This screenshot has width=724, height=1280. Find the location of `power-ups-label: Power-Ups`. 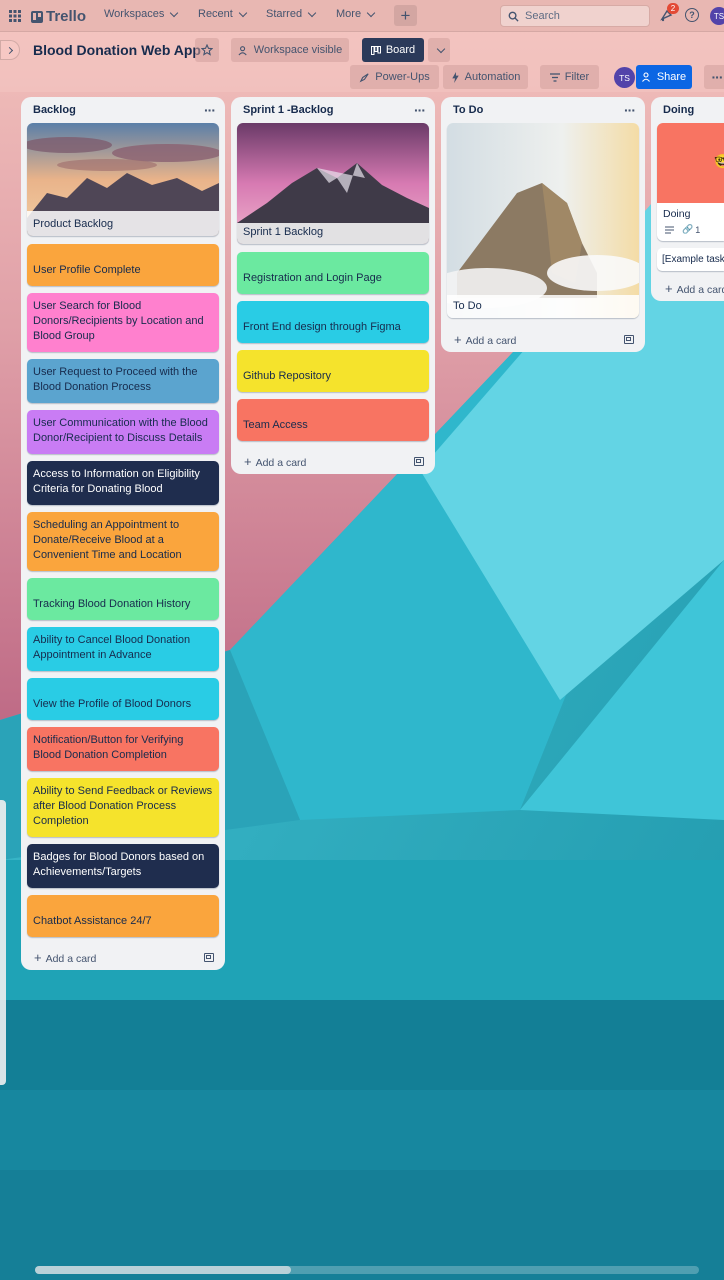

power-ups-label: Power-Ups is located at coordinates (402, 77).